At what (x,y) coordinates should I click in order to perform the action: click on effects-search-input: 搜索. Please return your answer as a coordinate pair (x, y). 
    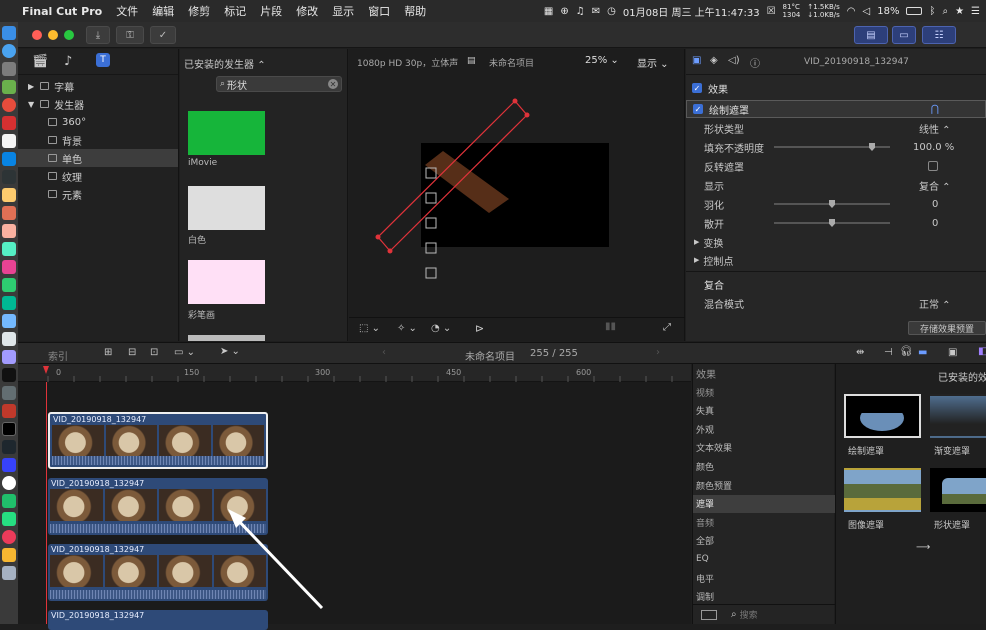
    Looking at the image, I should click on (749, 614).